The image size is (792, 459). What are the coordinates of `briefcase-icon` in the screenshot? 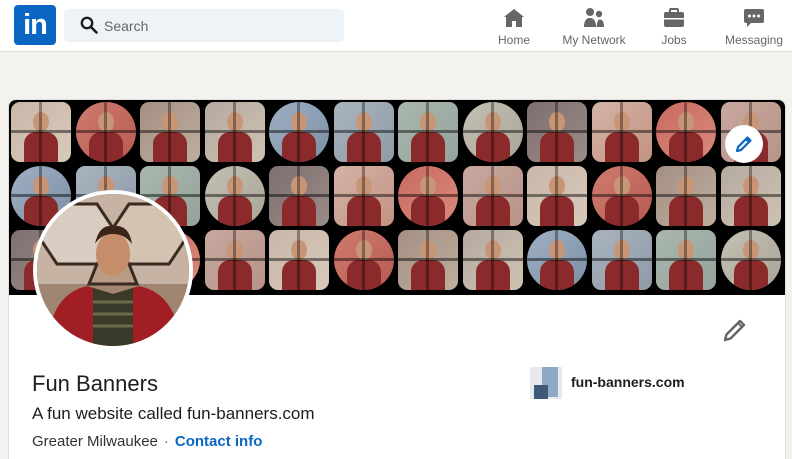 It's located at (674, 17).